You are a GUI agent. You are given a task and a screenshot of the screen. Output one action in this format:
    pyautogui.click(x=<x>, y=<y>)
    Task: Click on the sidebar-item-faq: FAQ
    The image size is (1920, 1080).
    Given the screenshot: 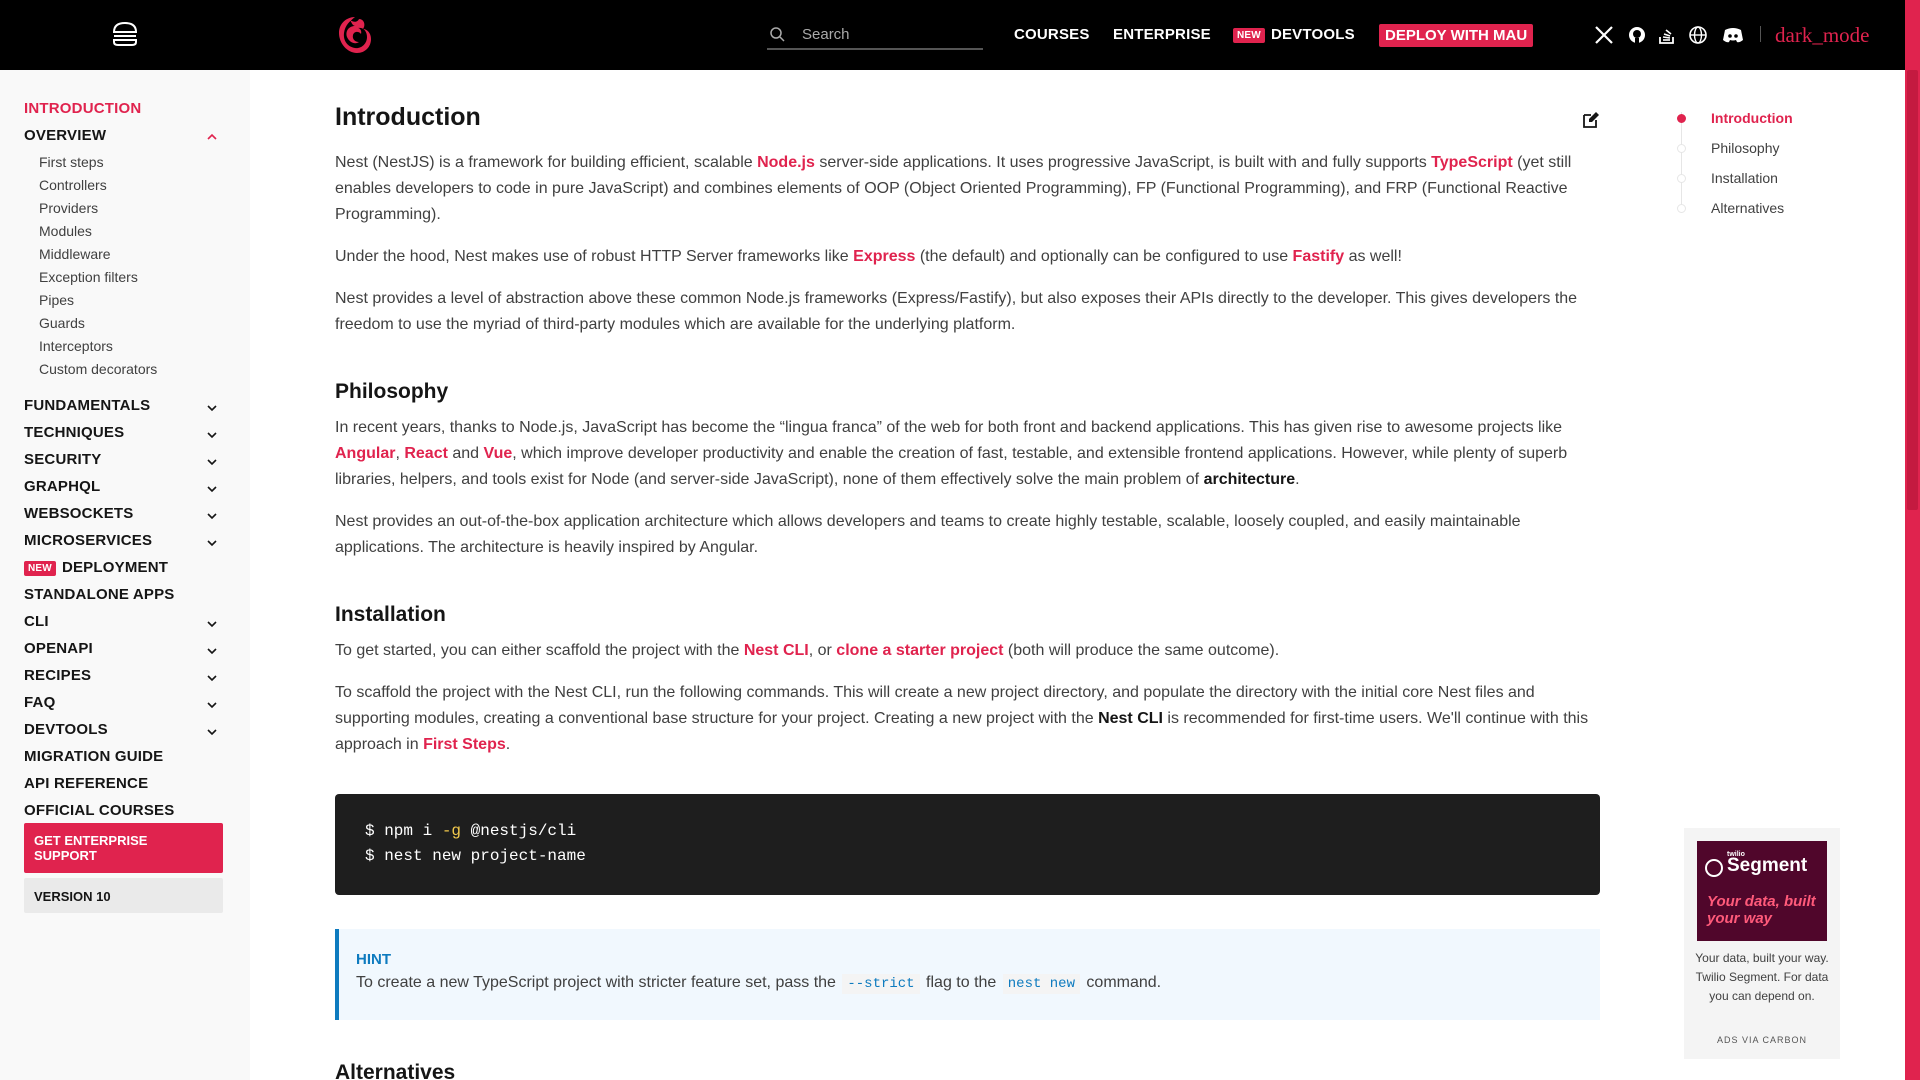 What is the action you would take?
    pyautogui.click(x=39, y=702)
    